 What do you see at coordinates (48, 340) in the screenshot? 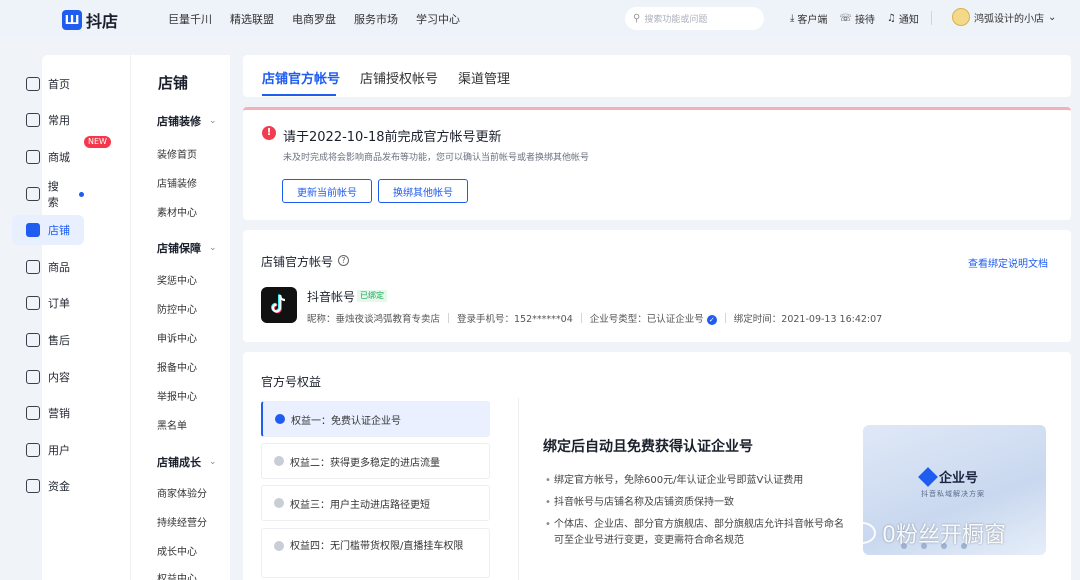
I see `sidebar-item-aftersale: 售后` at bounding box center [48, 340].